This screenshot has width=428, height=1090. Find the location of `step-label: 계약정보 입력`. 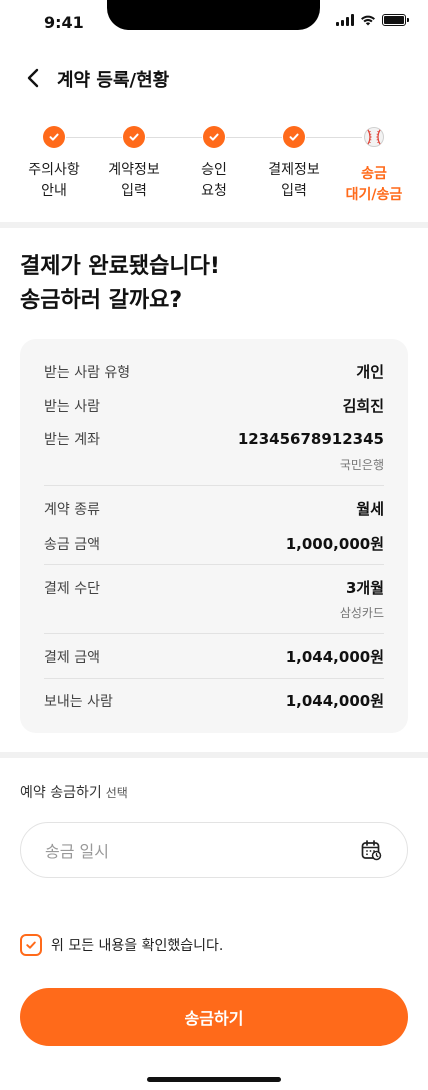

step-label: 계약정보 입력 is located at coordinates (134, 180).